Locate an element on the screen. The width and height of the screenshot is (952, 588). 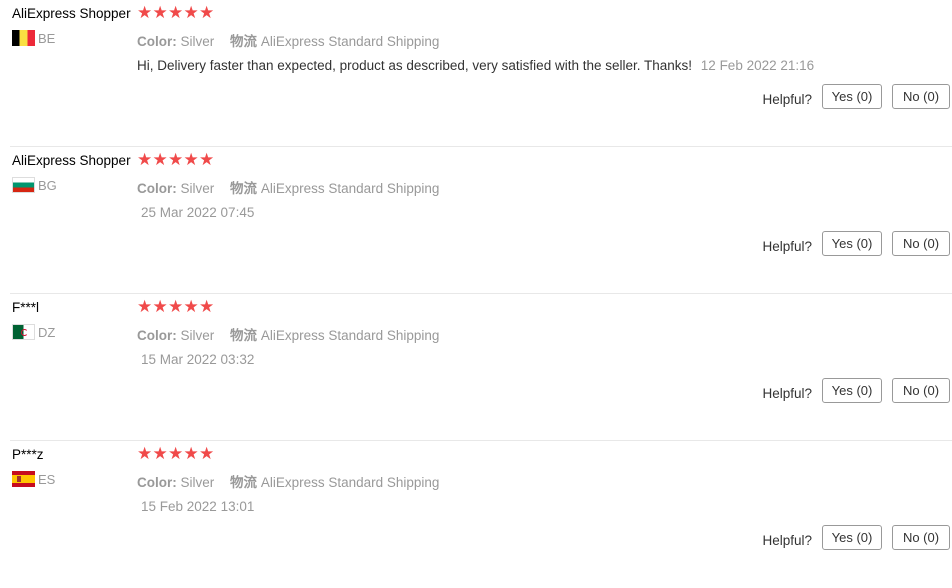
country-code: DZ is located at coordinates (47, 332).